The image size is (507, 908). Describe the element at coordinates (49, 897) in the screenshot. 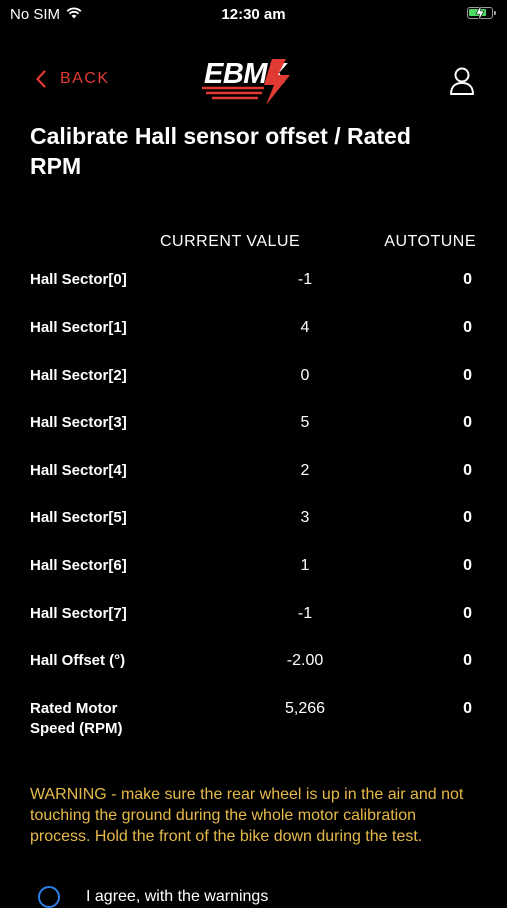

I see `agree-radio` at that location.